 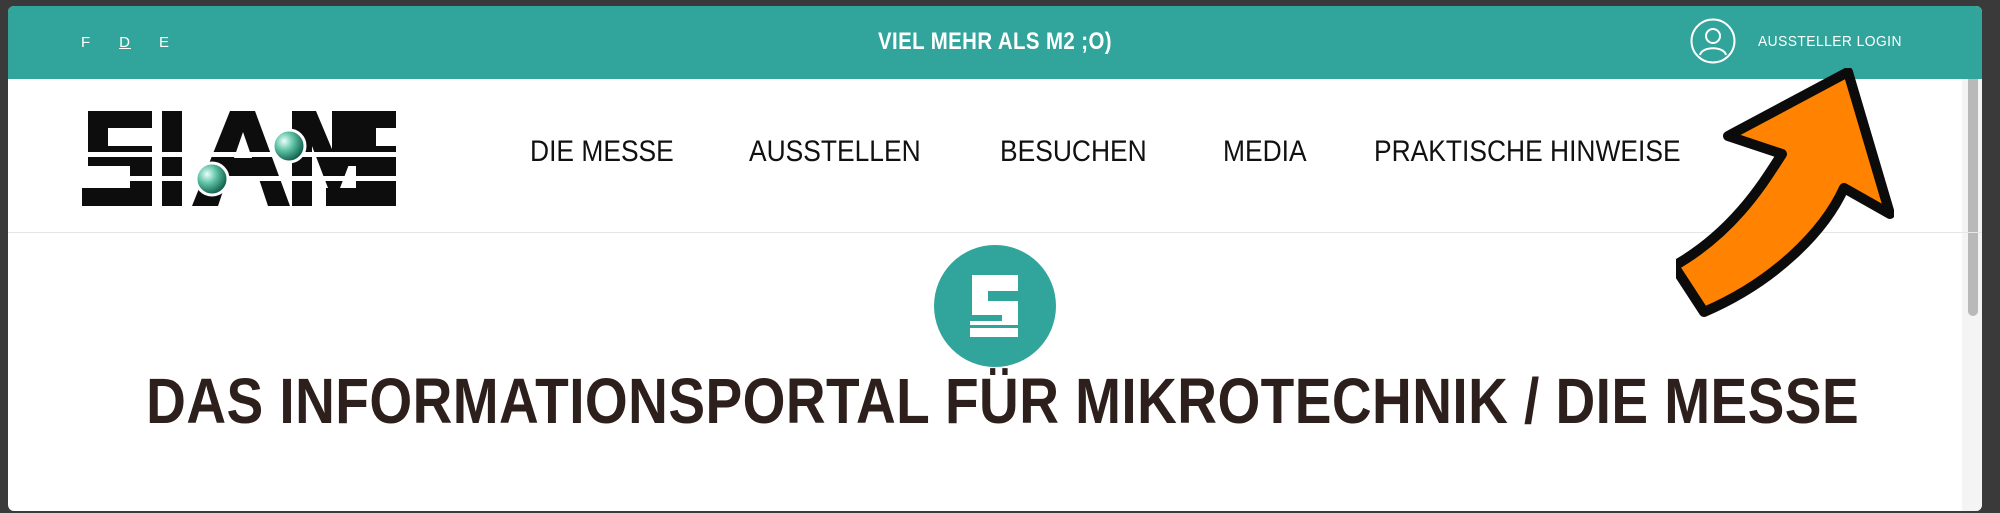 I want to click on nav-die-messe: DIE MESSE, so click(x=602, y=152).